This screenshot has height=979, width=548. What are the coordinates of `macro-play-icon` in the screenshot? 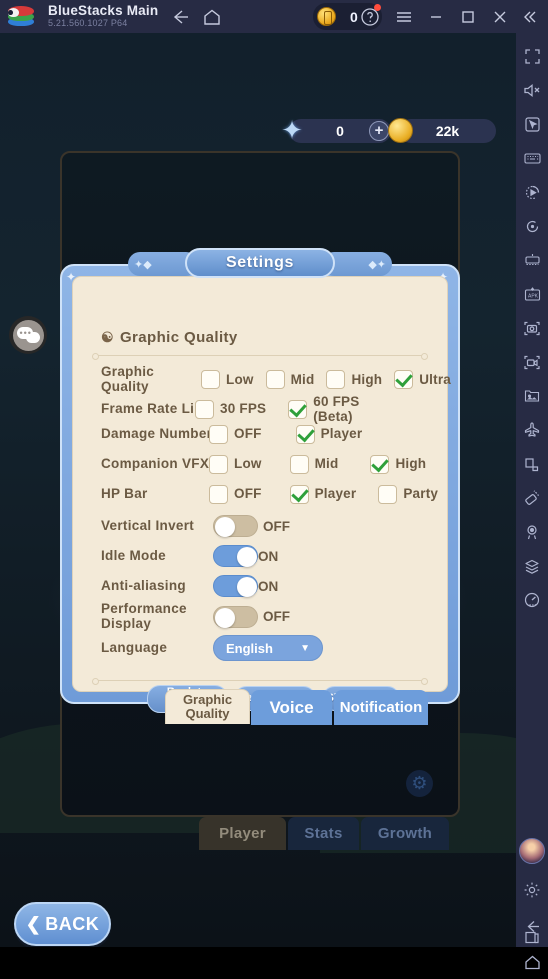 It's located at (532, 192).